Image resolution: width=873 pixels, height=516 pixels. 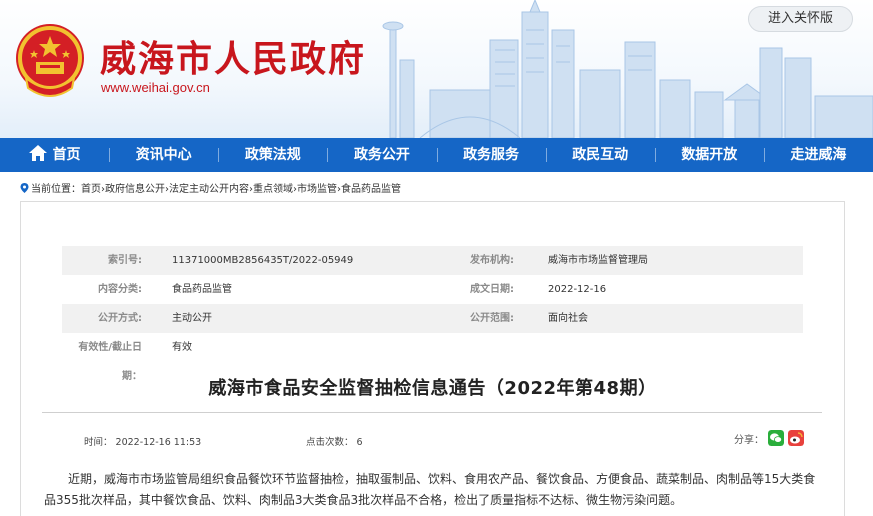 What do you see at coordinates (66, 155) in the screenshot?
I see `nav-label: 首页` at bounding box center [66, 155].